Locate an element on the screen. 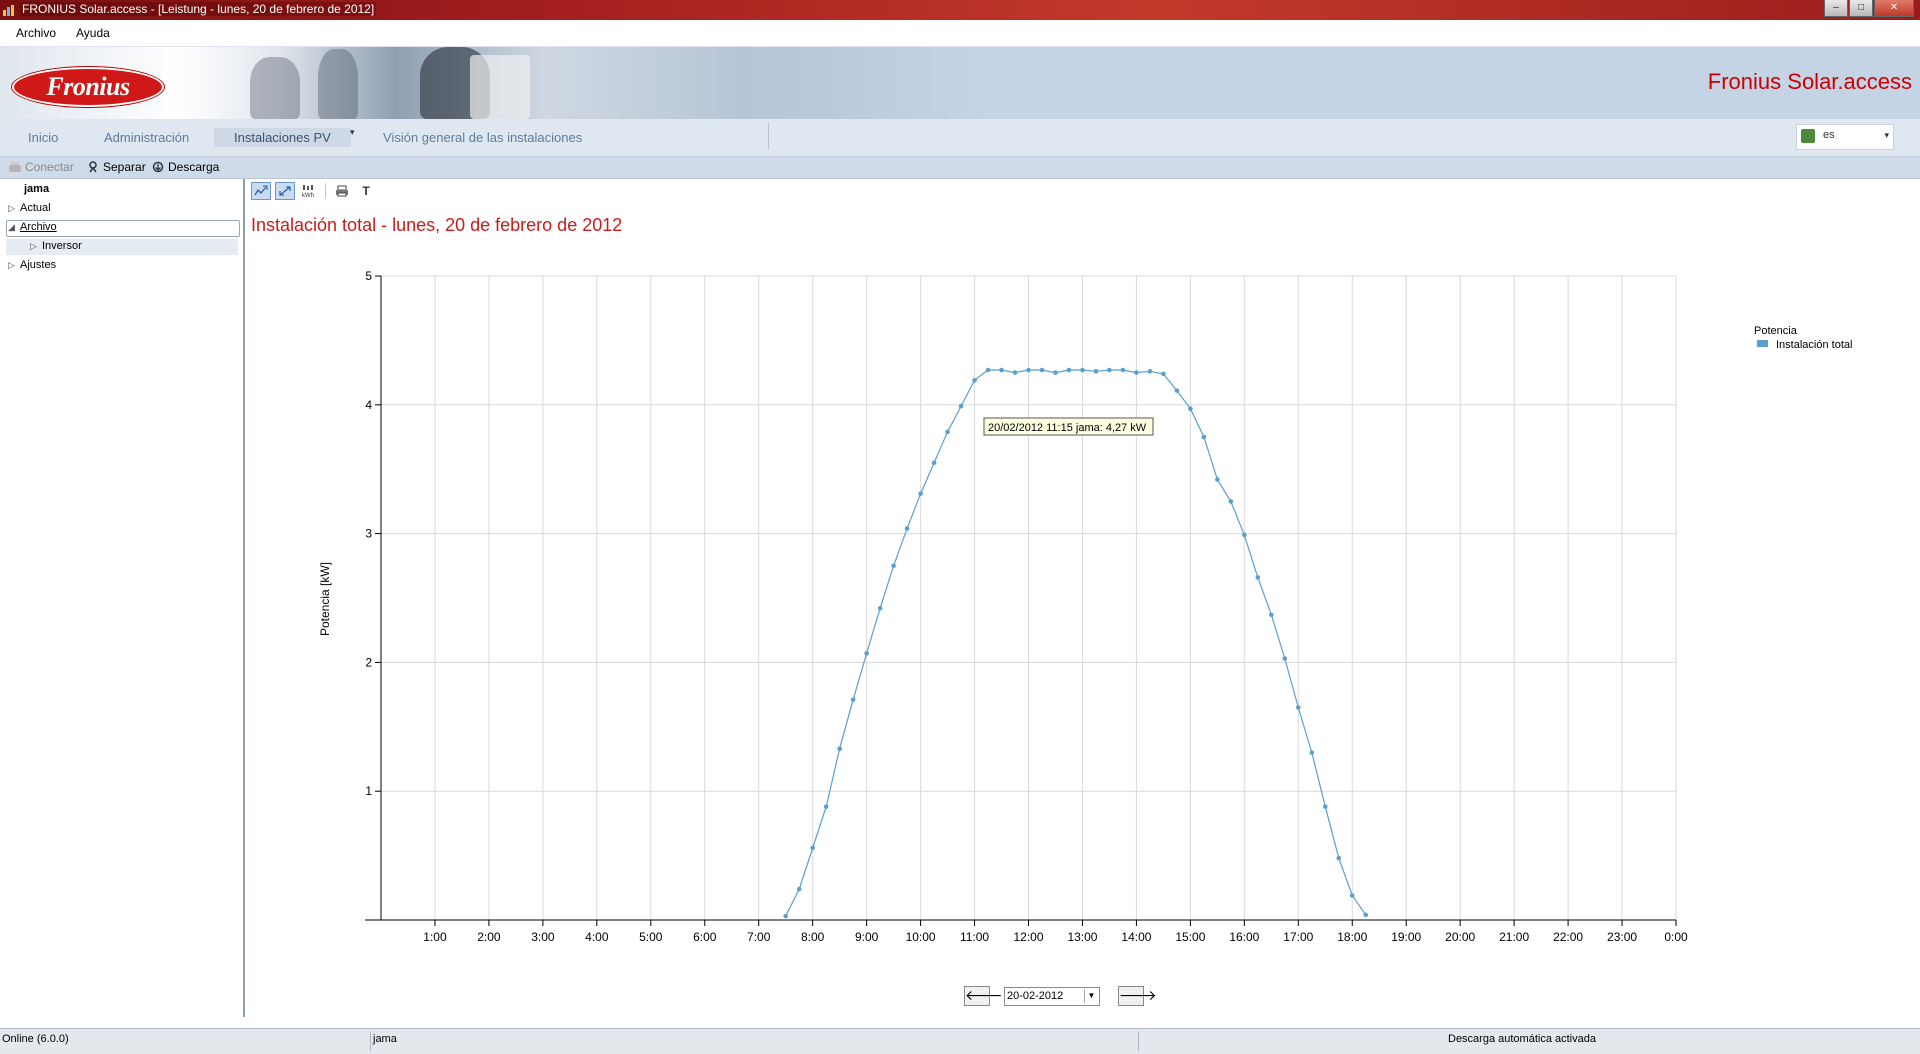 The image size is (1920, 1054). text-icon: T is located at coordinates (366, 191).